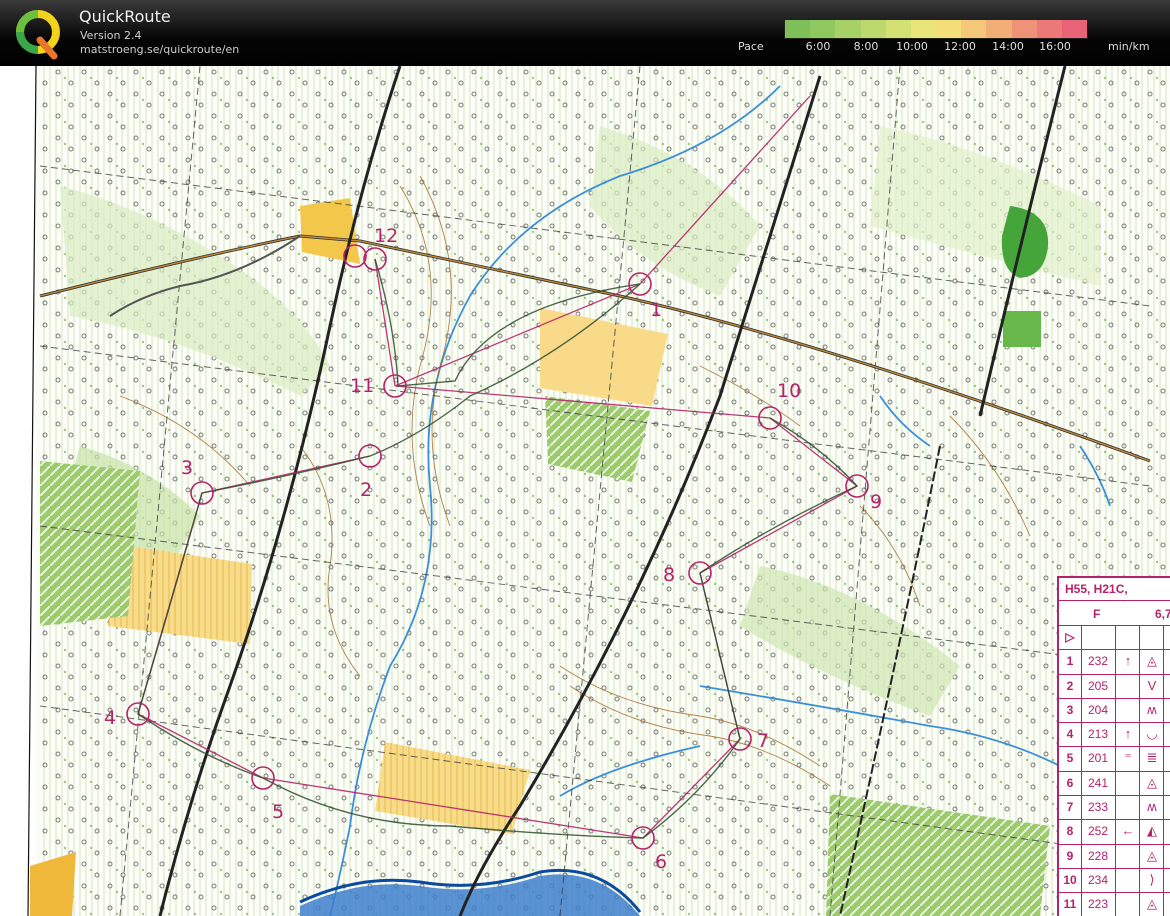 Image resolution: width=1170 pixels, height=916 pixels. Describe the element at coordinates (789, 391) in the screenshot. I see `control-number-10: 10` at that location.